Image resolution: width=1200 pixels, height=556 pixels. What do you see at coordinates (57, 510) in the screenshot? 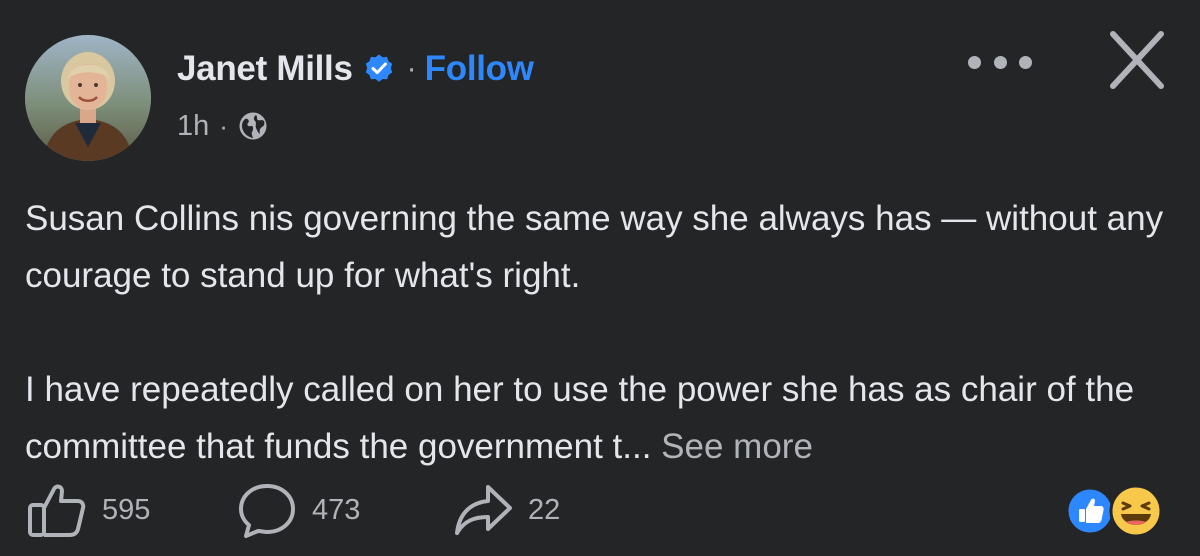
I see `thumbs-up-icon` at bounding box center [57, 510].